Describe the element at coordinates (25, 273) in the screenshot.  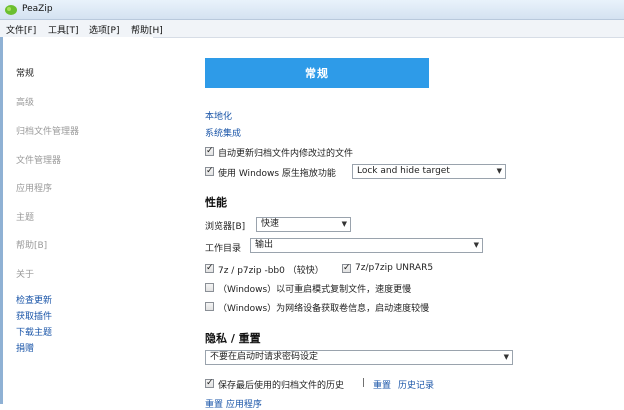
I see `sidebar-item-about: 关于` at that location.